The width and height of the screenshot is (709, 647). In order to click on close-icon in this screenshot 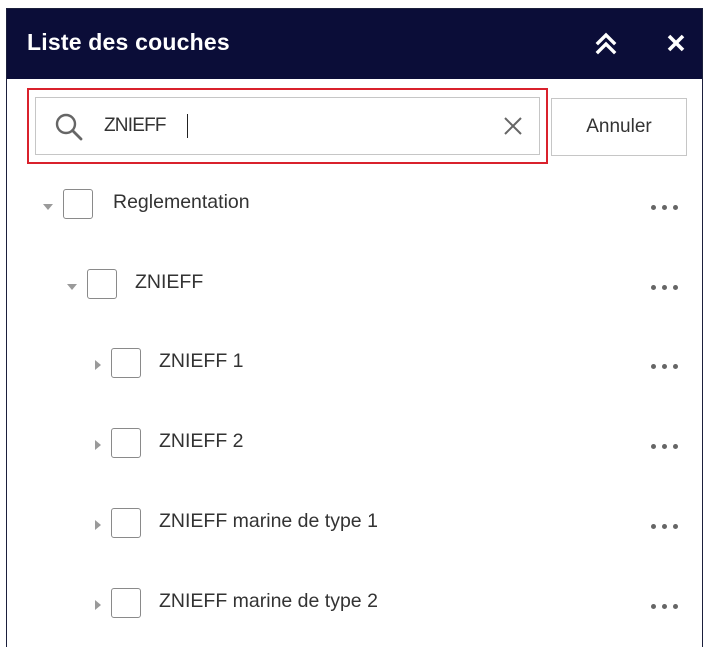, I will do `click(676, 43)`.